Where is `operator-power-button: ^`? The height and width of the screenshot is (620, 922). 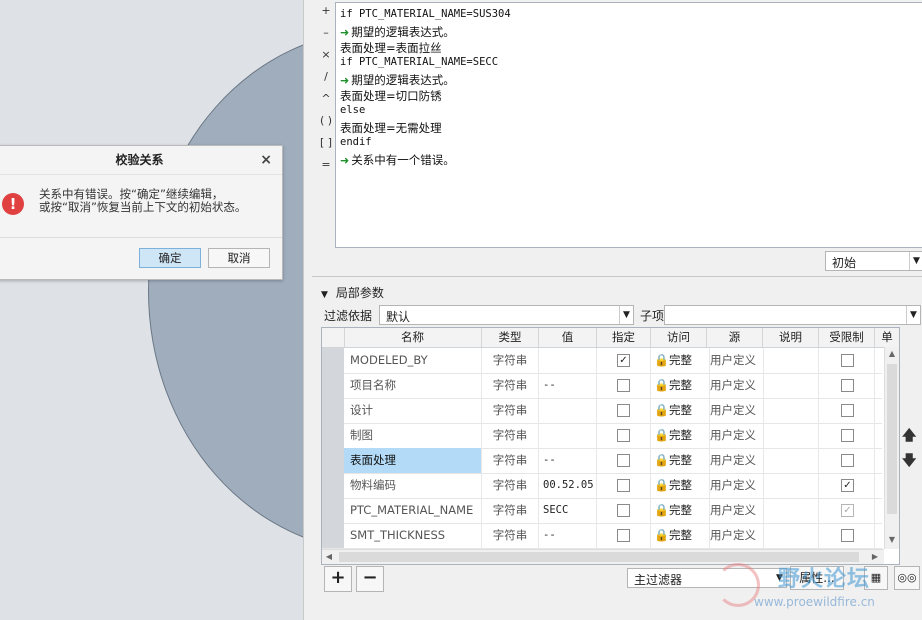 operator-power-button: ^ is located at coordinates (326, 98).